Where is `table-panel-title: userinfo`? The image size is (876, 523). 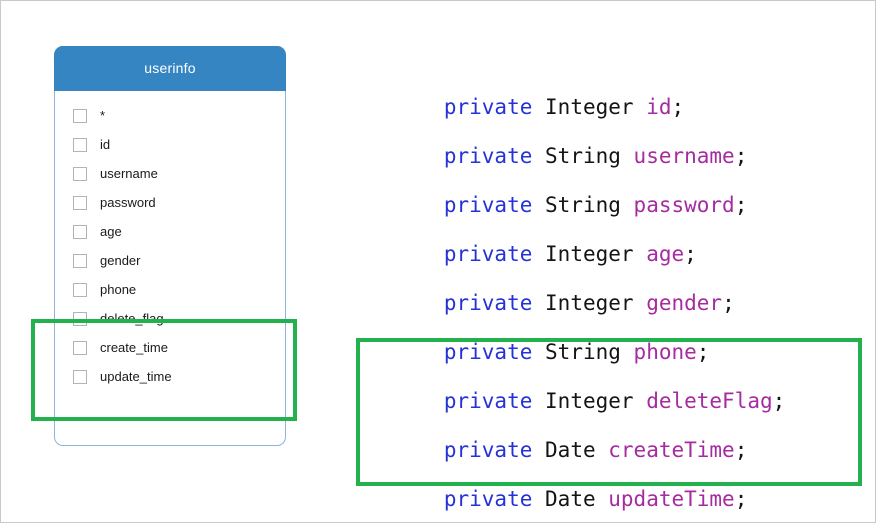 table-panel-title: userinfo is located at coordinates (170, 68).